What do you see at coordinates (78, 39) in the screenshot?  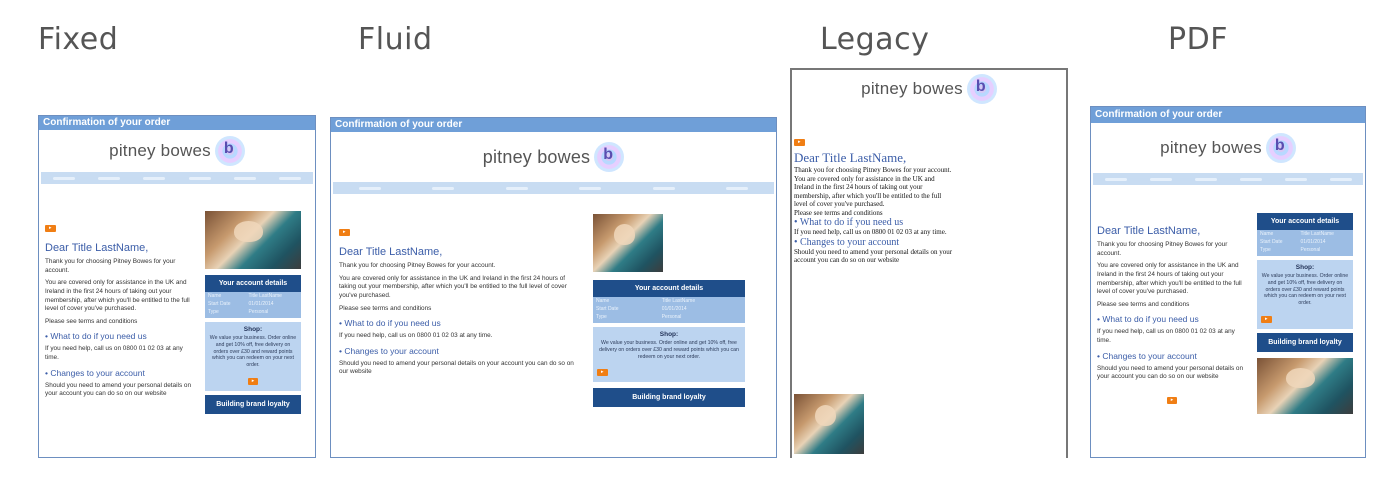 I see `title-fixed: Fixed` at bounding box center [78, 39].